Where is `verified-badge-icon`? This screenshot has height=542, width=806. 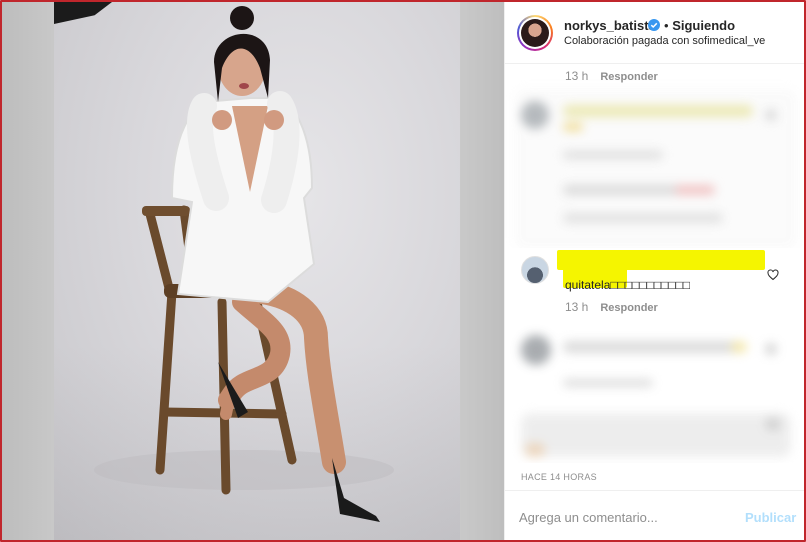 verified-badge-icon is located at coordinates (654, 25).